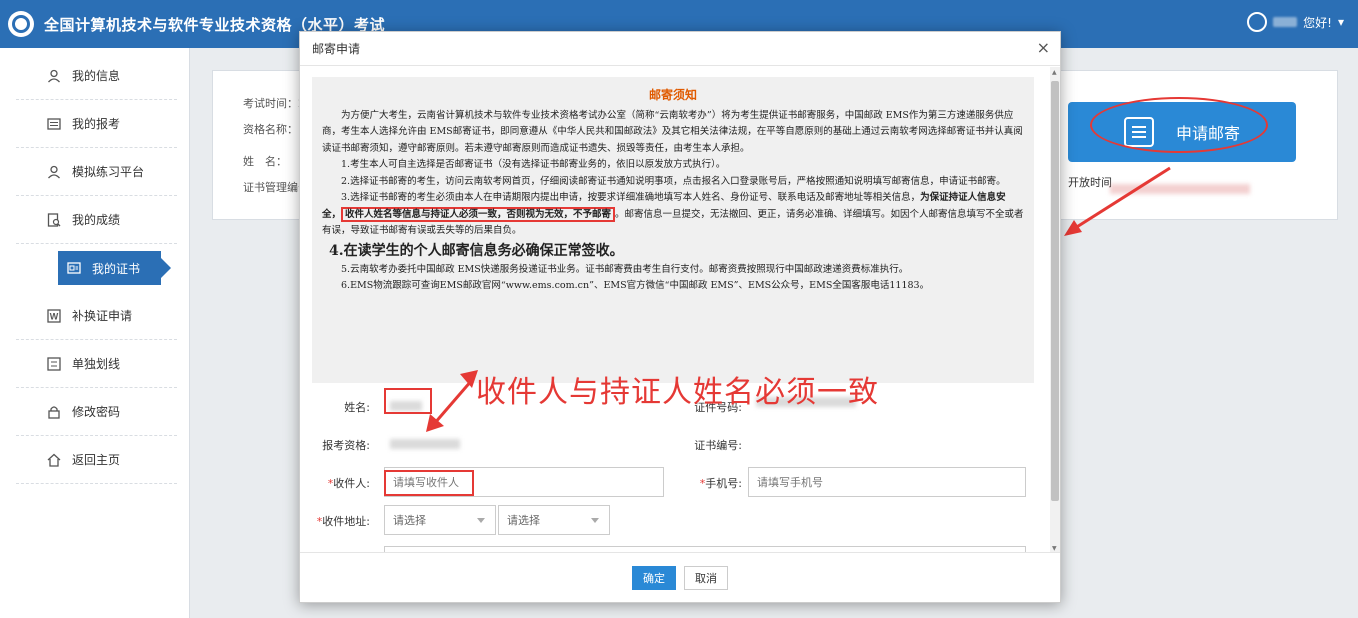 The height and width of the screenshot is (618, 1358). Describe the element at coordinates (706, 577) in the screenshot. I see `cancel-button: 取消` at that location.